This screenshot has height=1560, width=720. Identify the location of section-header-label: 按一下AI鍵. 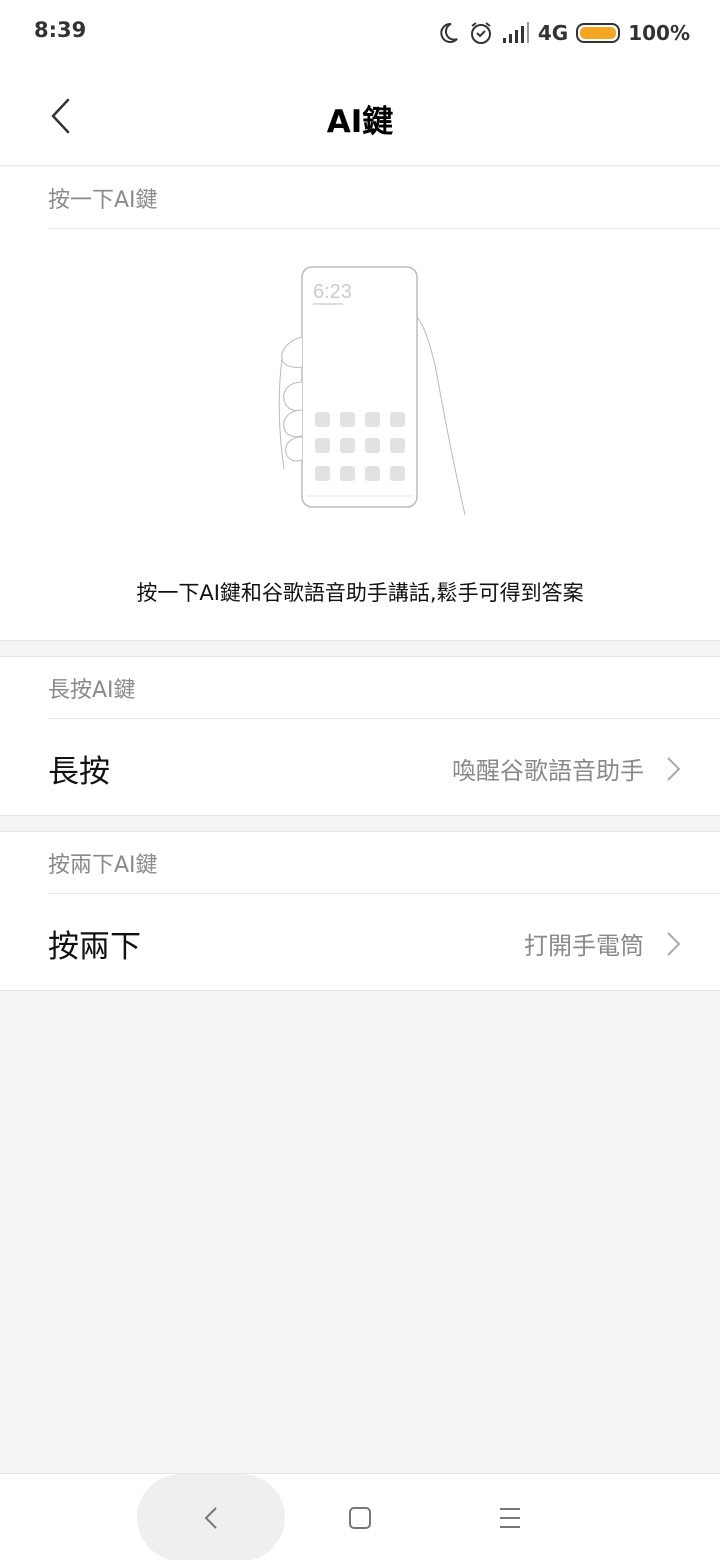
(103, 200).